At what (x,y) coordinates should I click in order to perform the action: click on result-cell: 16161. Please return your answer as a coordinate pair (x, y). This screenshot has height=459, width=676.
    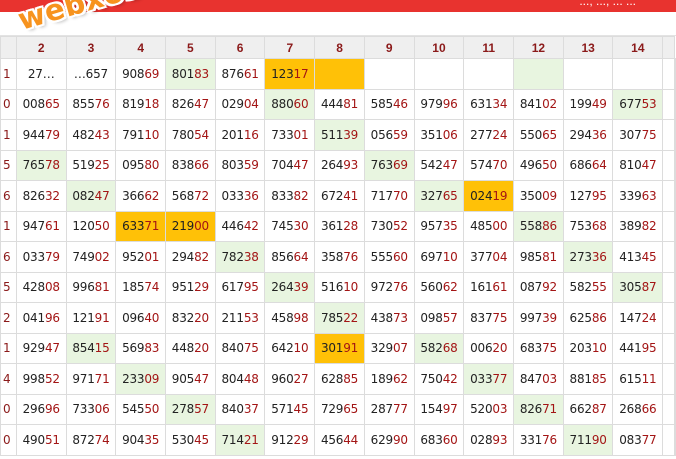
    Looking at the image, I should click on (489, 287).